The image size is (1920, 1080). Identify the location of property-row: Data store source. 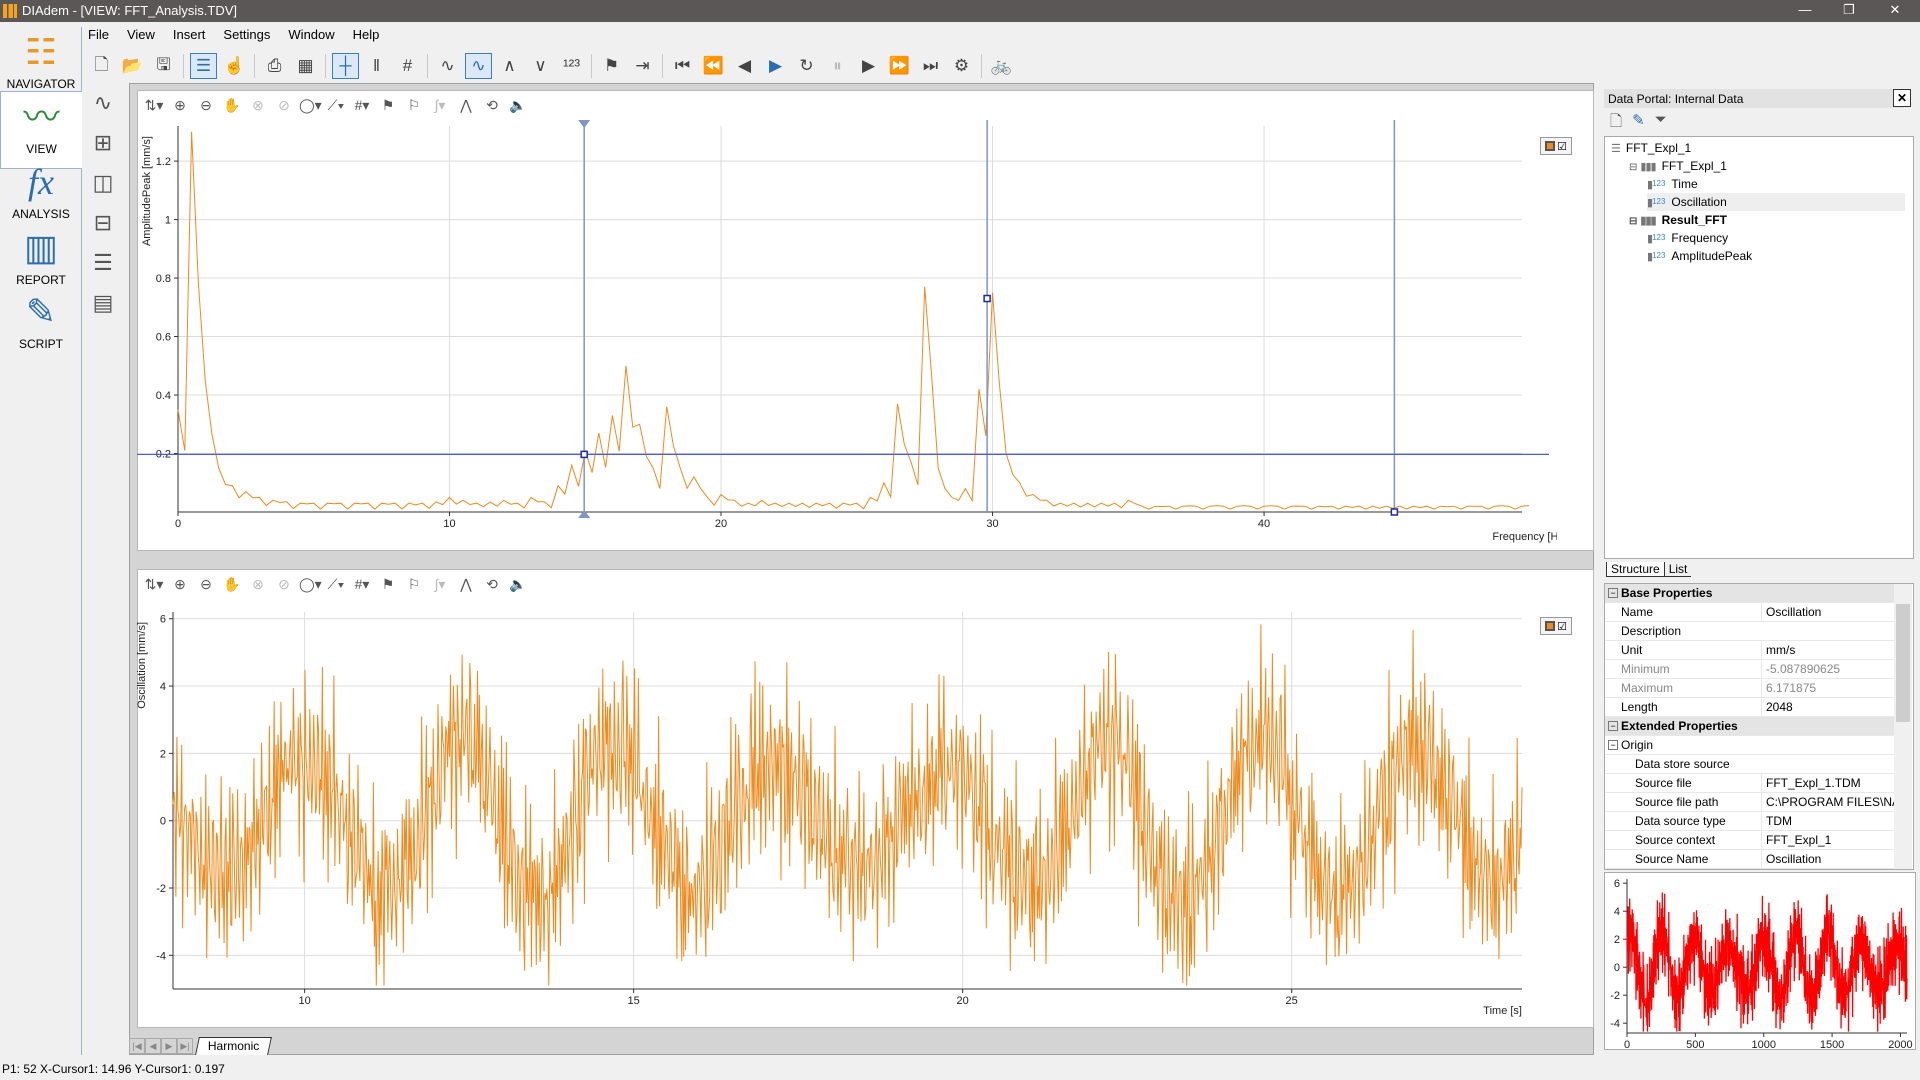
(1750, 764).